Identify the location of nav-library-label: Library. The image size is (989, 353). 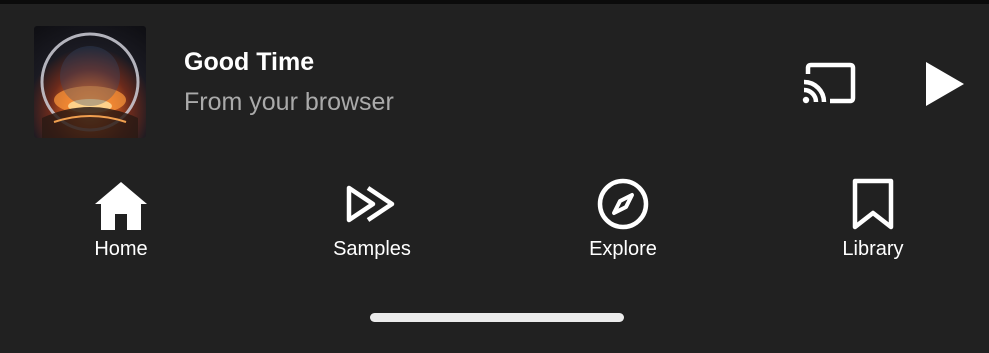
(873, 249).